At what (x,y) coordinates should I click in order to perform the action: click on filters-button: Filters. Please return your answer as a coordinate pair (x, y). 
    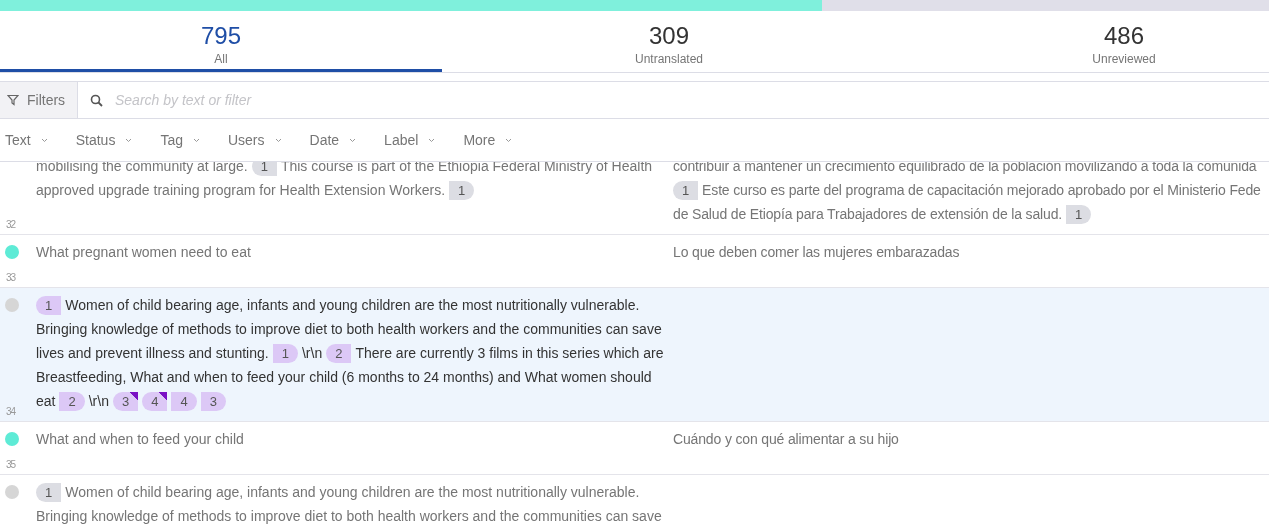
    Looking at the image, I should click on (39, 100).